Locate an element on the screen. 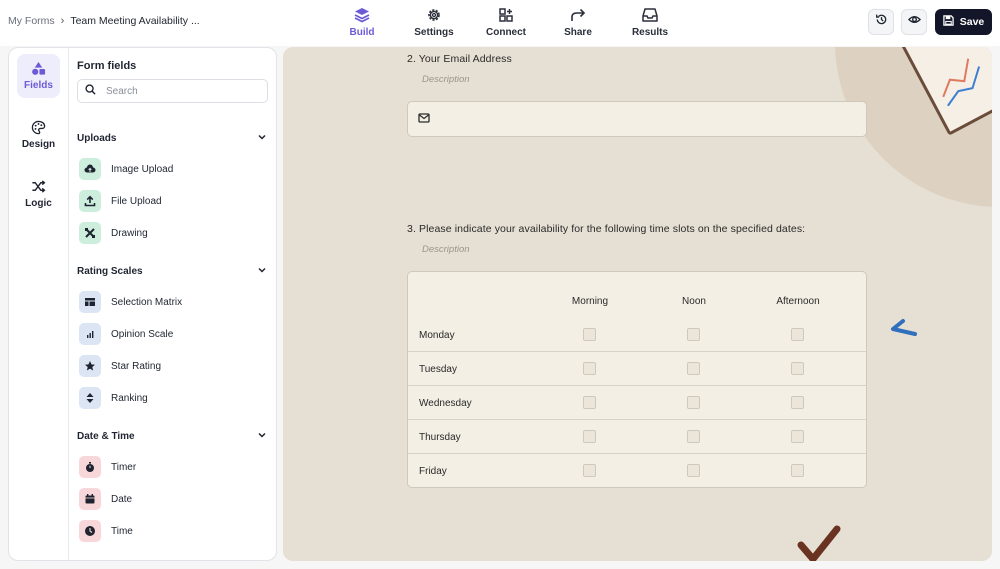 This screenshot has height=569, width=1000. checkbox-wednesday-afternoon is located at coordinates (797, 402).